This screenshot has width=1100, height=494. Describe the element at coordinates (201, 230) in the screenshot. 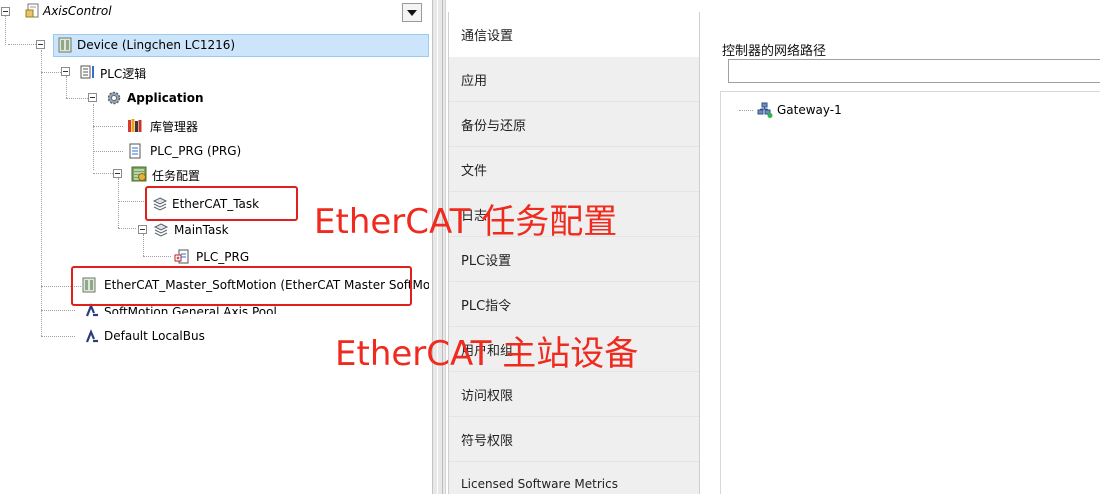

I see `tree-item-label: MainTask` at that location.